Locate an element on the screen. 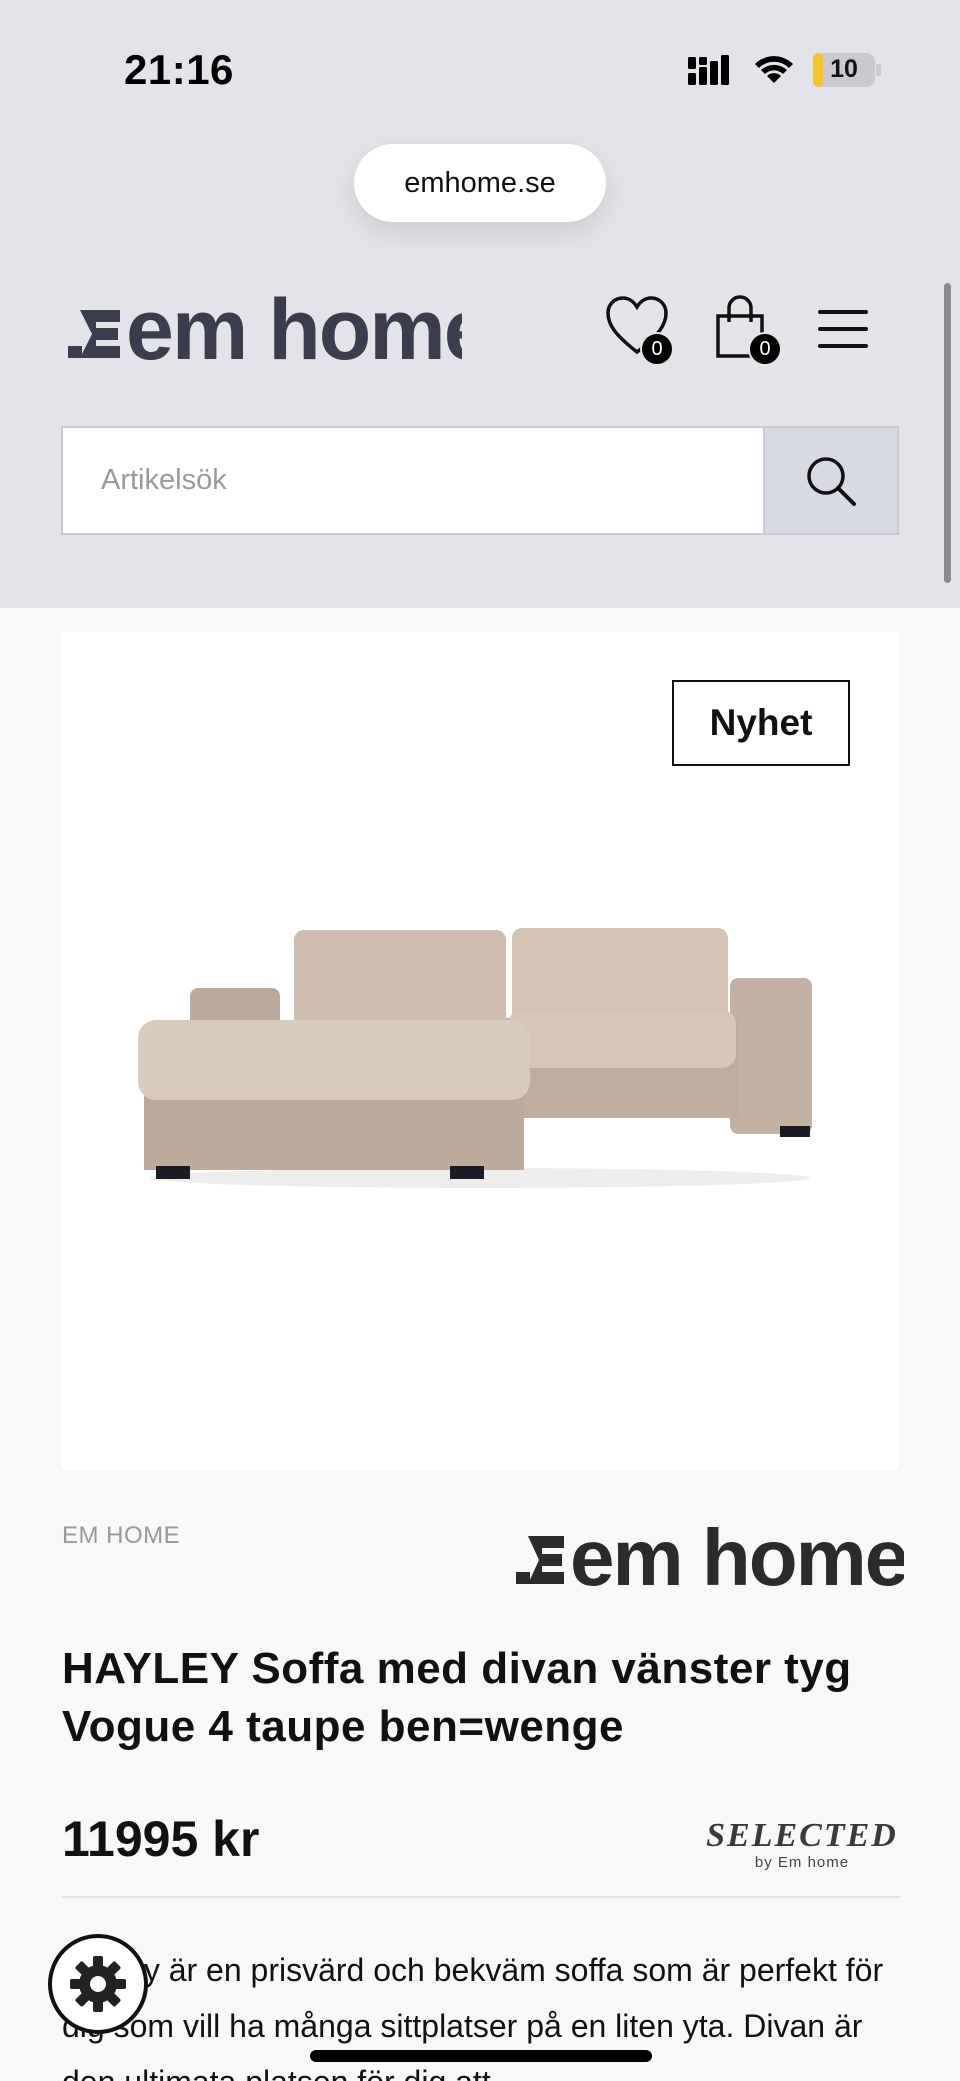 This screenshot has height=2081, width=960. search-button is located at coordinates (830, 480).